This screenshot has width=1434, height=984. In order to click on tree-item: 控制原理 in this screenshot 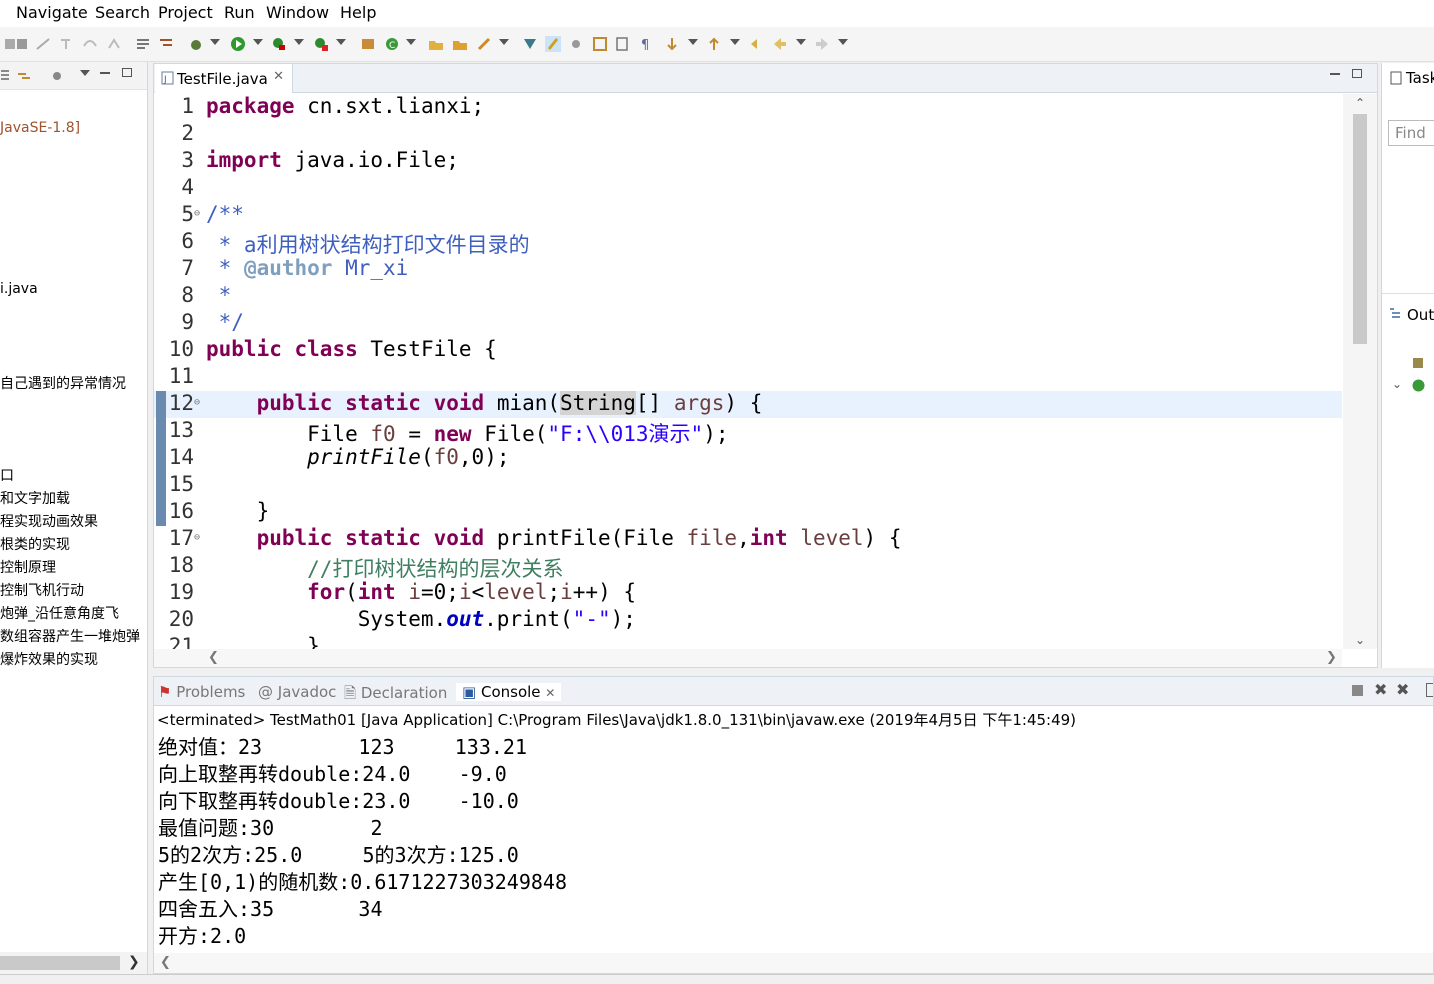, I will do `click(28, 567)`.